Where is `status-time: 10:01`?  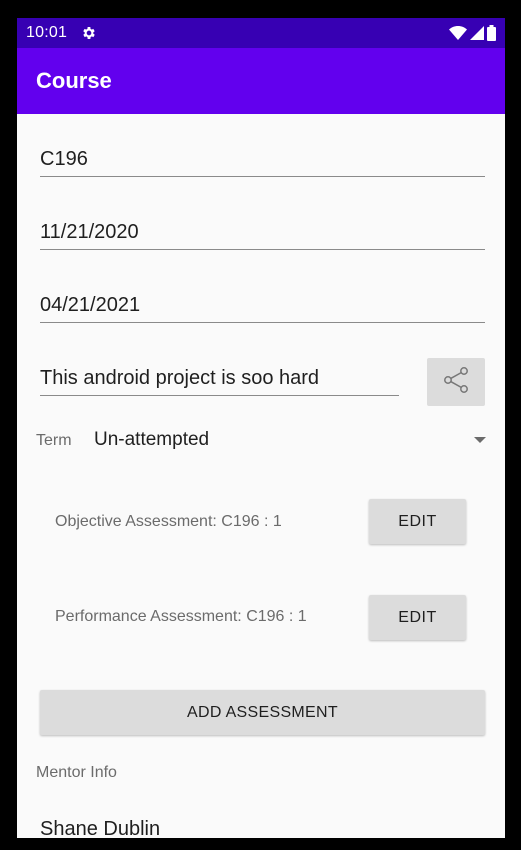
status-time: 10:01 is located at coordinates (47, 32).